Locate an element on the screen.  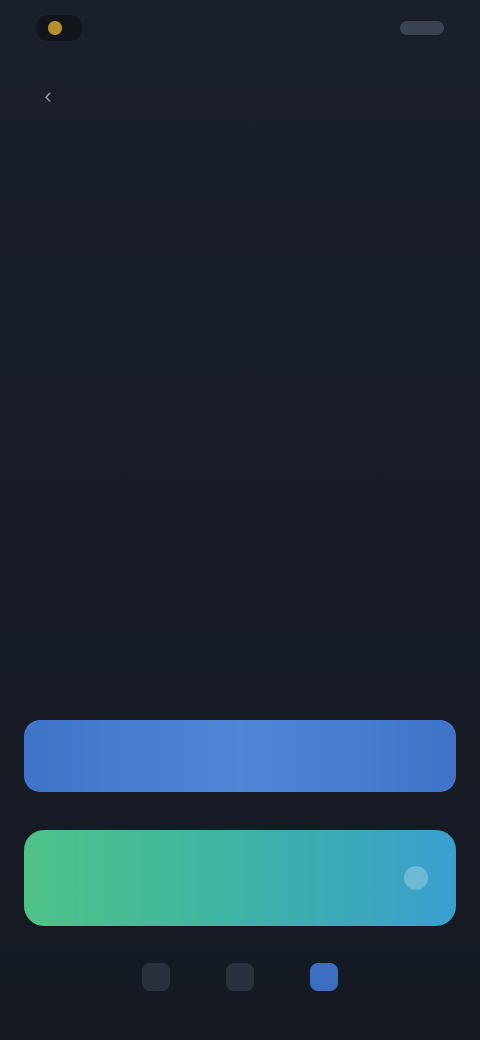
app-indicator-icon is located at coordinates (55, 28).